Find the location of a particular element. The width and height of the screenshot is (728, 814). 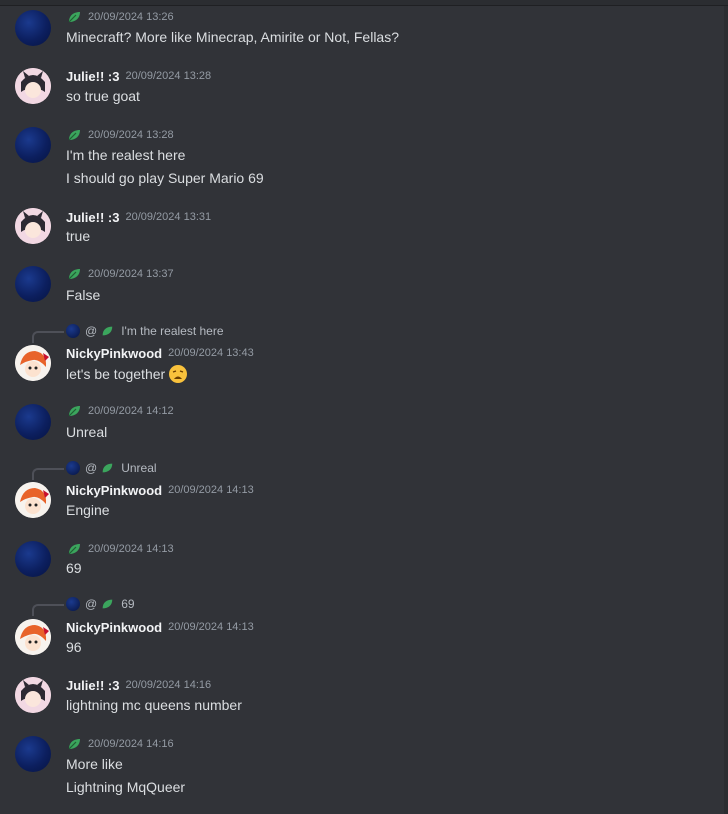

message-text: 69 is located at coordinates (74, 568).